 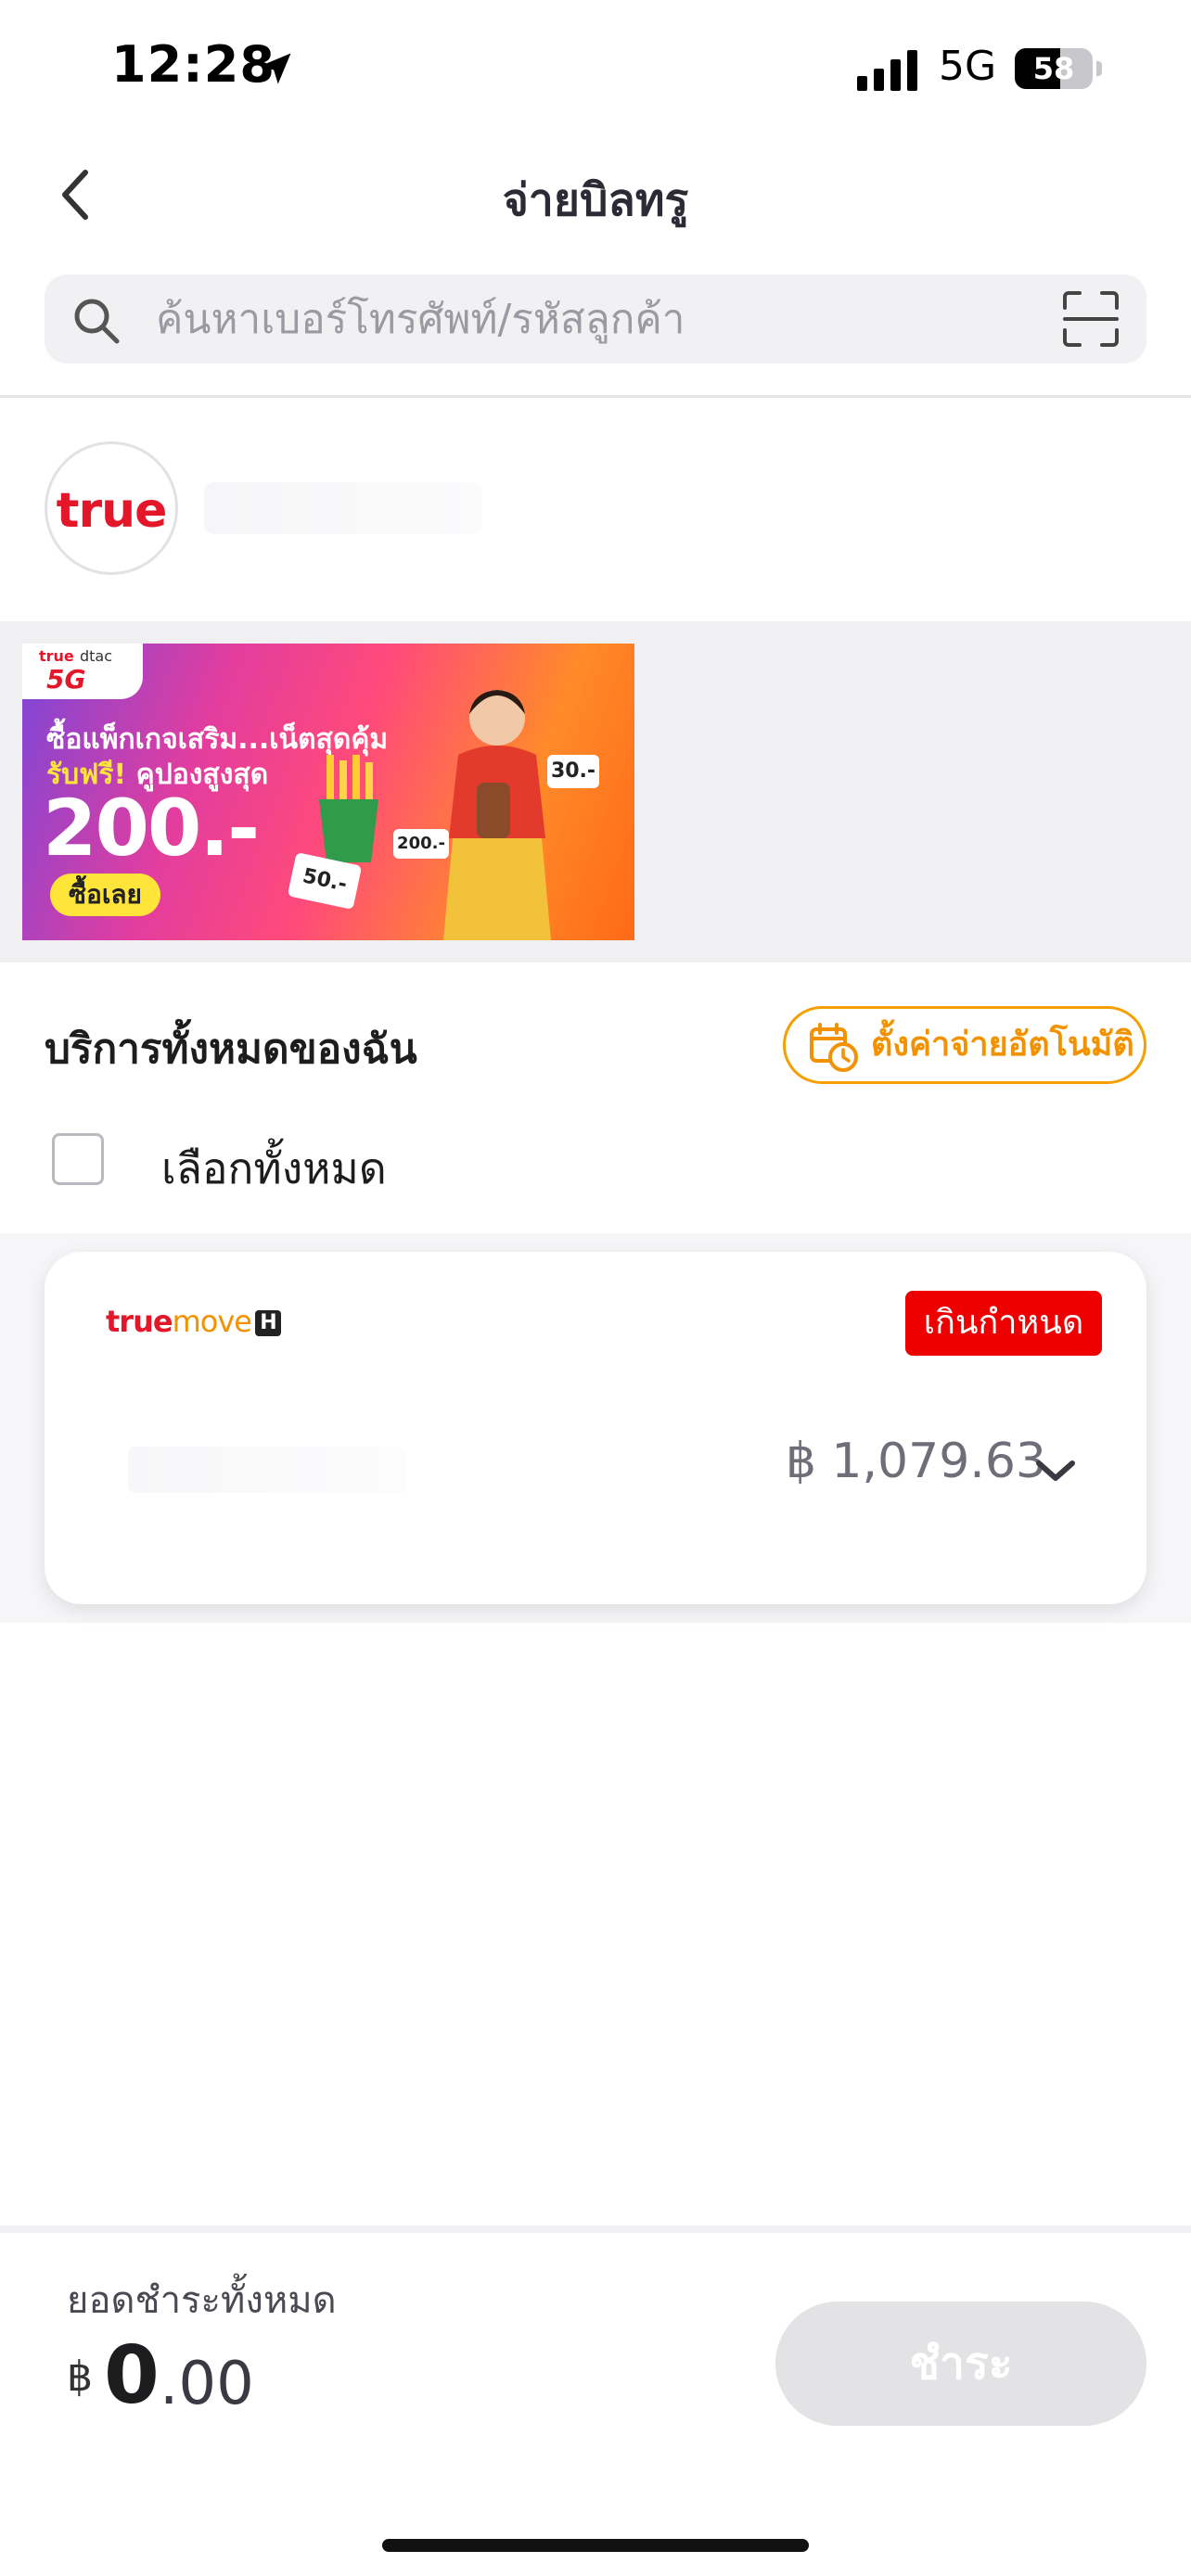 What do you see at coordinates (1055, 1471) in the screenshot?
I see `chevron-down-icon` at bounding box center [1055, 1471].